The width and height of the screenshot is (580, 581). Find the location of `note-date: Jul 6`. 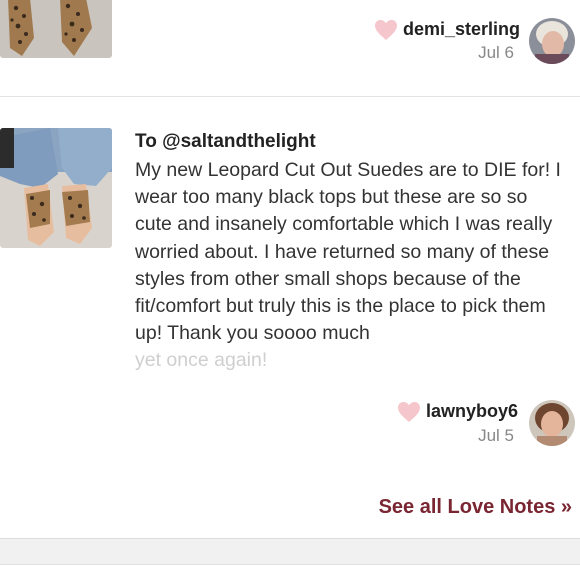

note-date: Jul 6 is located at coordinates (496, 52).